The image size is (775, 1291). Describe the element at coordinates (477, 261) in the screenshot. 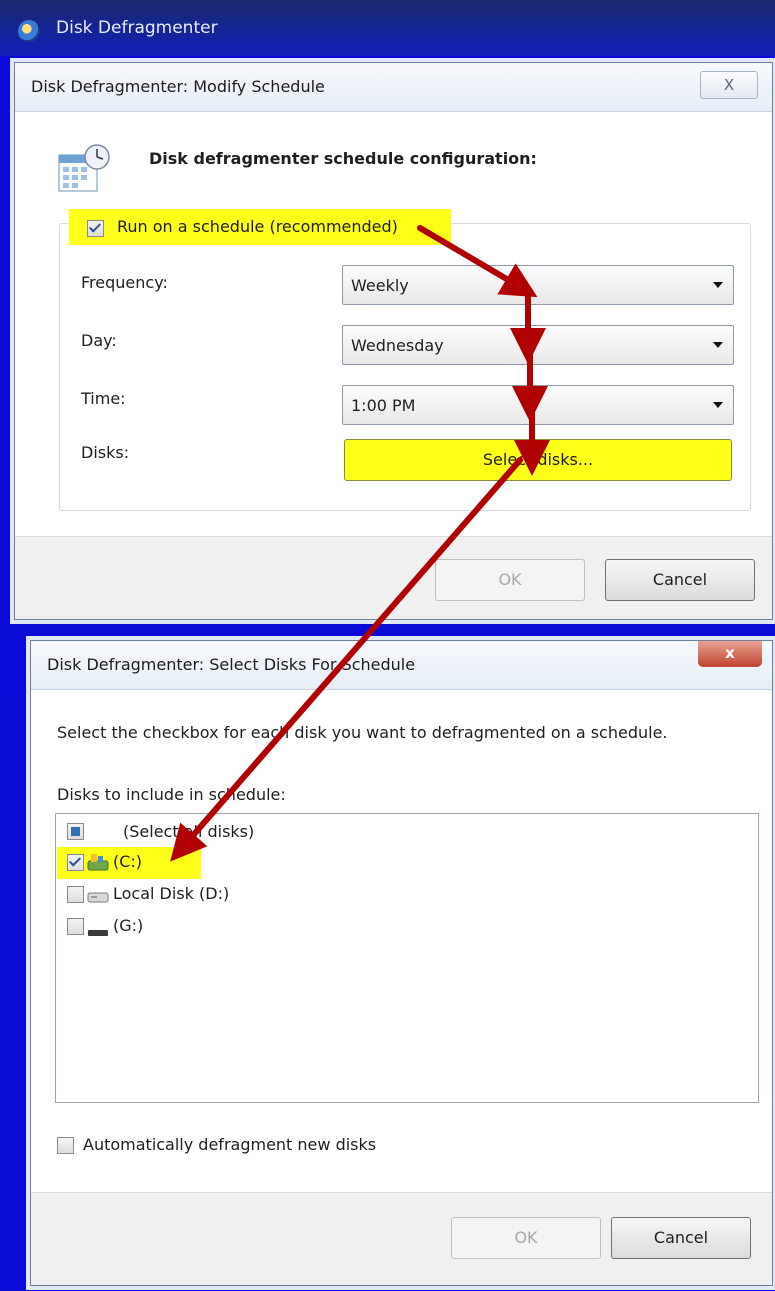

I see `arrow-to-frequency` at that location.